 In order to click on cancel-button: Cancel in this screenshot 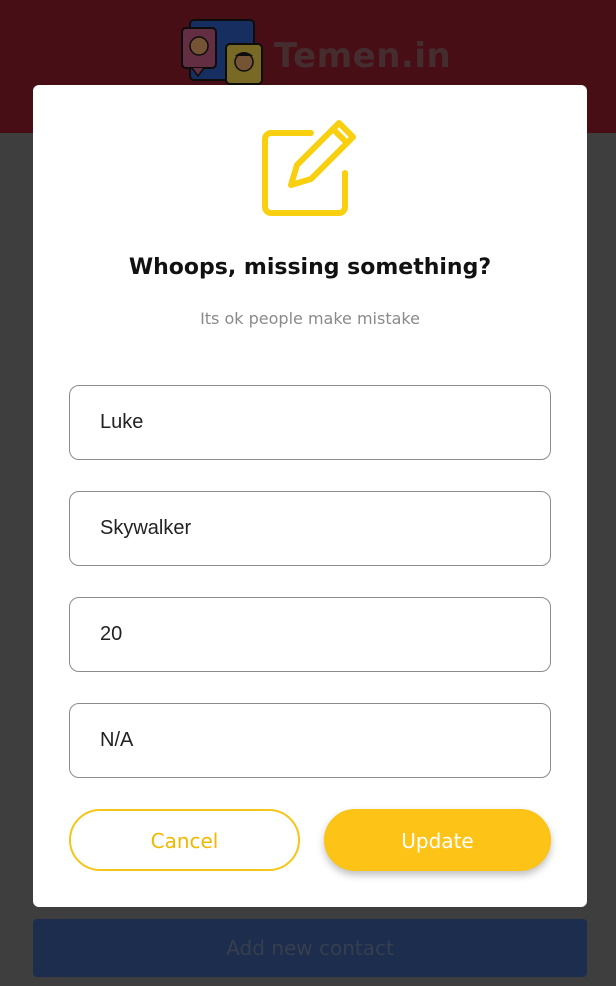, I will do `click(184, 840)`.